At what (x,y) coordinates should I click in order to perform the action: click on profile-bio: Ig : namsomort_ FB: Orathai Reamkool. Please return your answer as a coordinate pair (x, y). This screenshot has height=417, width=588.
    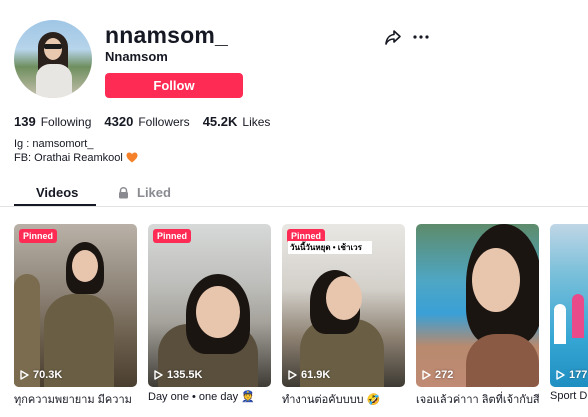
    Looking at the image, I should click on (76, 151).